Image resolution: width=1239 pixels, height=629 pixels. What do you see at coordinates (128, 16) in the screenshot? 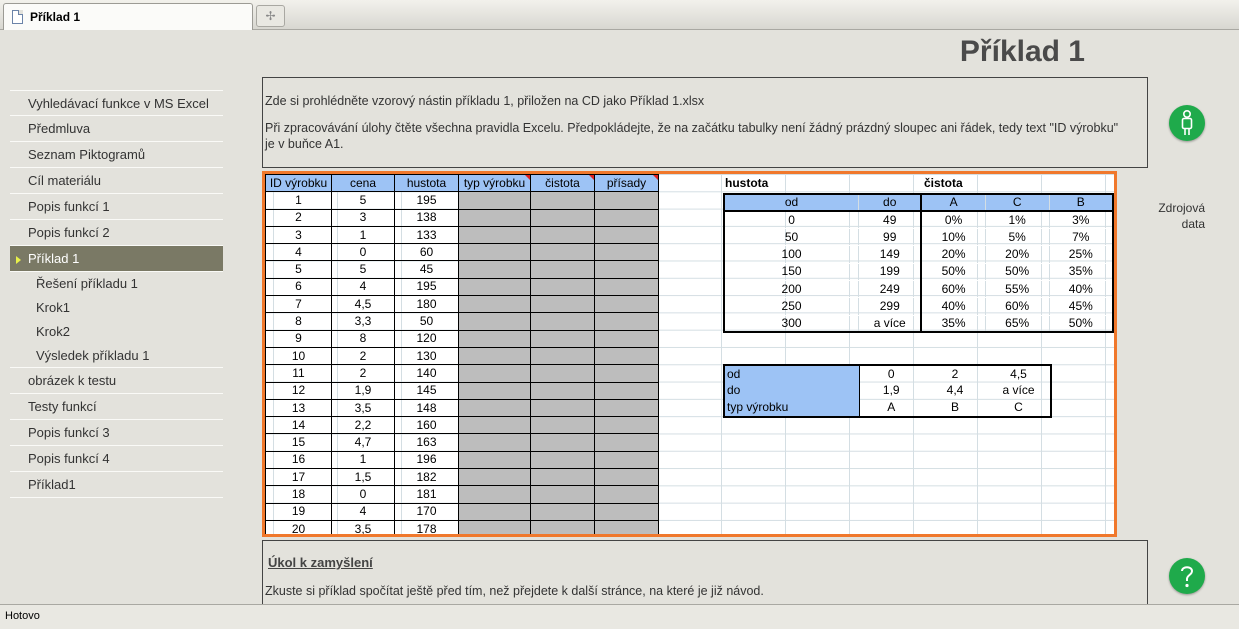
I see `tab-priklad-1: Příklad 1` at bounding box center [128, 16].